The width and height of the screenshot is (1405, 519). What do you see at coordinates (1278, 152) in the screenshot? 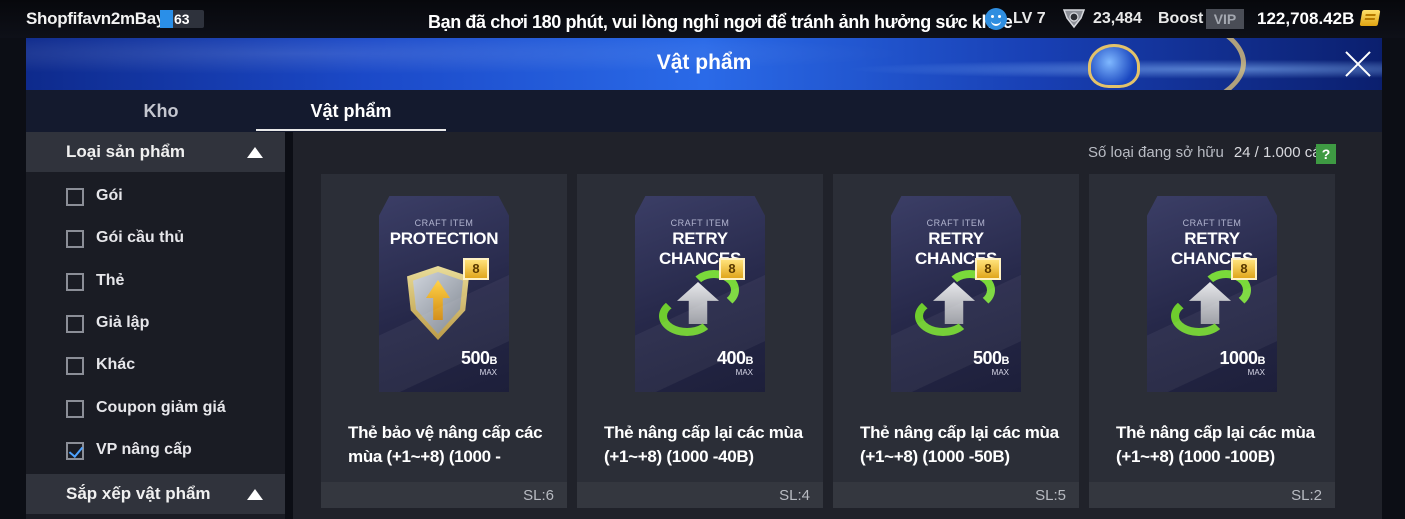
I see `owned-value: 24 / 1.000 cái` at bounding box center [1278, 152].